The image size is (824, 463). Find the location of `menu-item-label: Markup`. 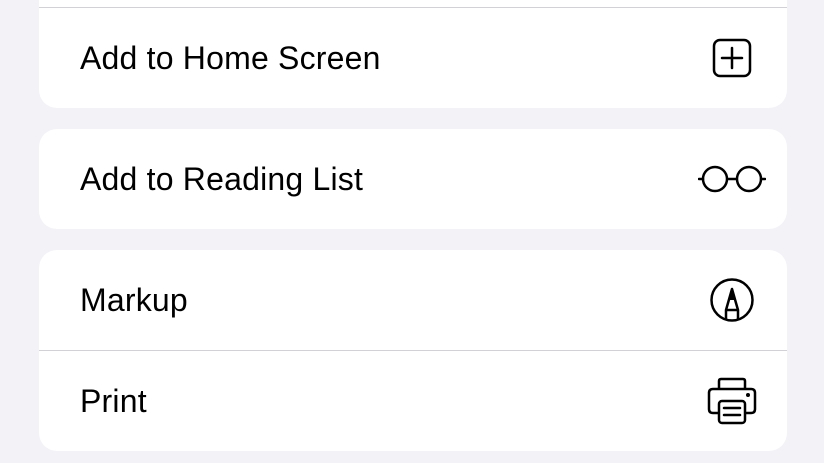

menu-item-label: Markup is located at coordinates (134, 299).